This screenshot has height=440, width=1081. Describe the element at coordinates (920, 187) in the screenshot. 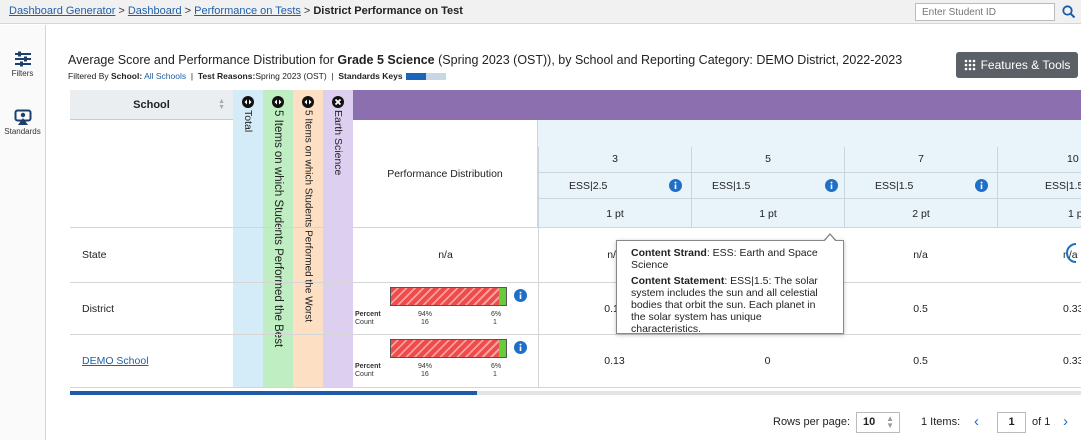

I see `item-header-7: 7 ESS|1.5 2 pt` at that location.